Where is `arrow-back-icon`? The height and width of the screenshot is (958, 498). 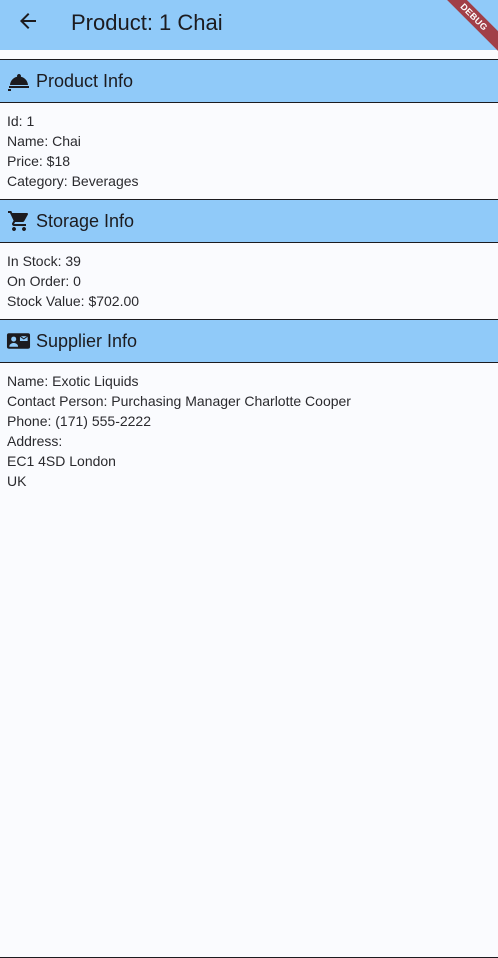 arrow-back-icon is located at coordinates (28, 23).